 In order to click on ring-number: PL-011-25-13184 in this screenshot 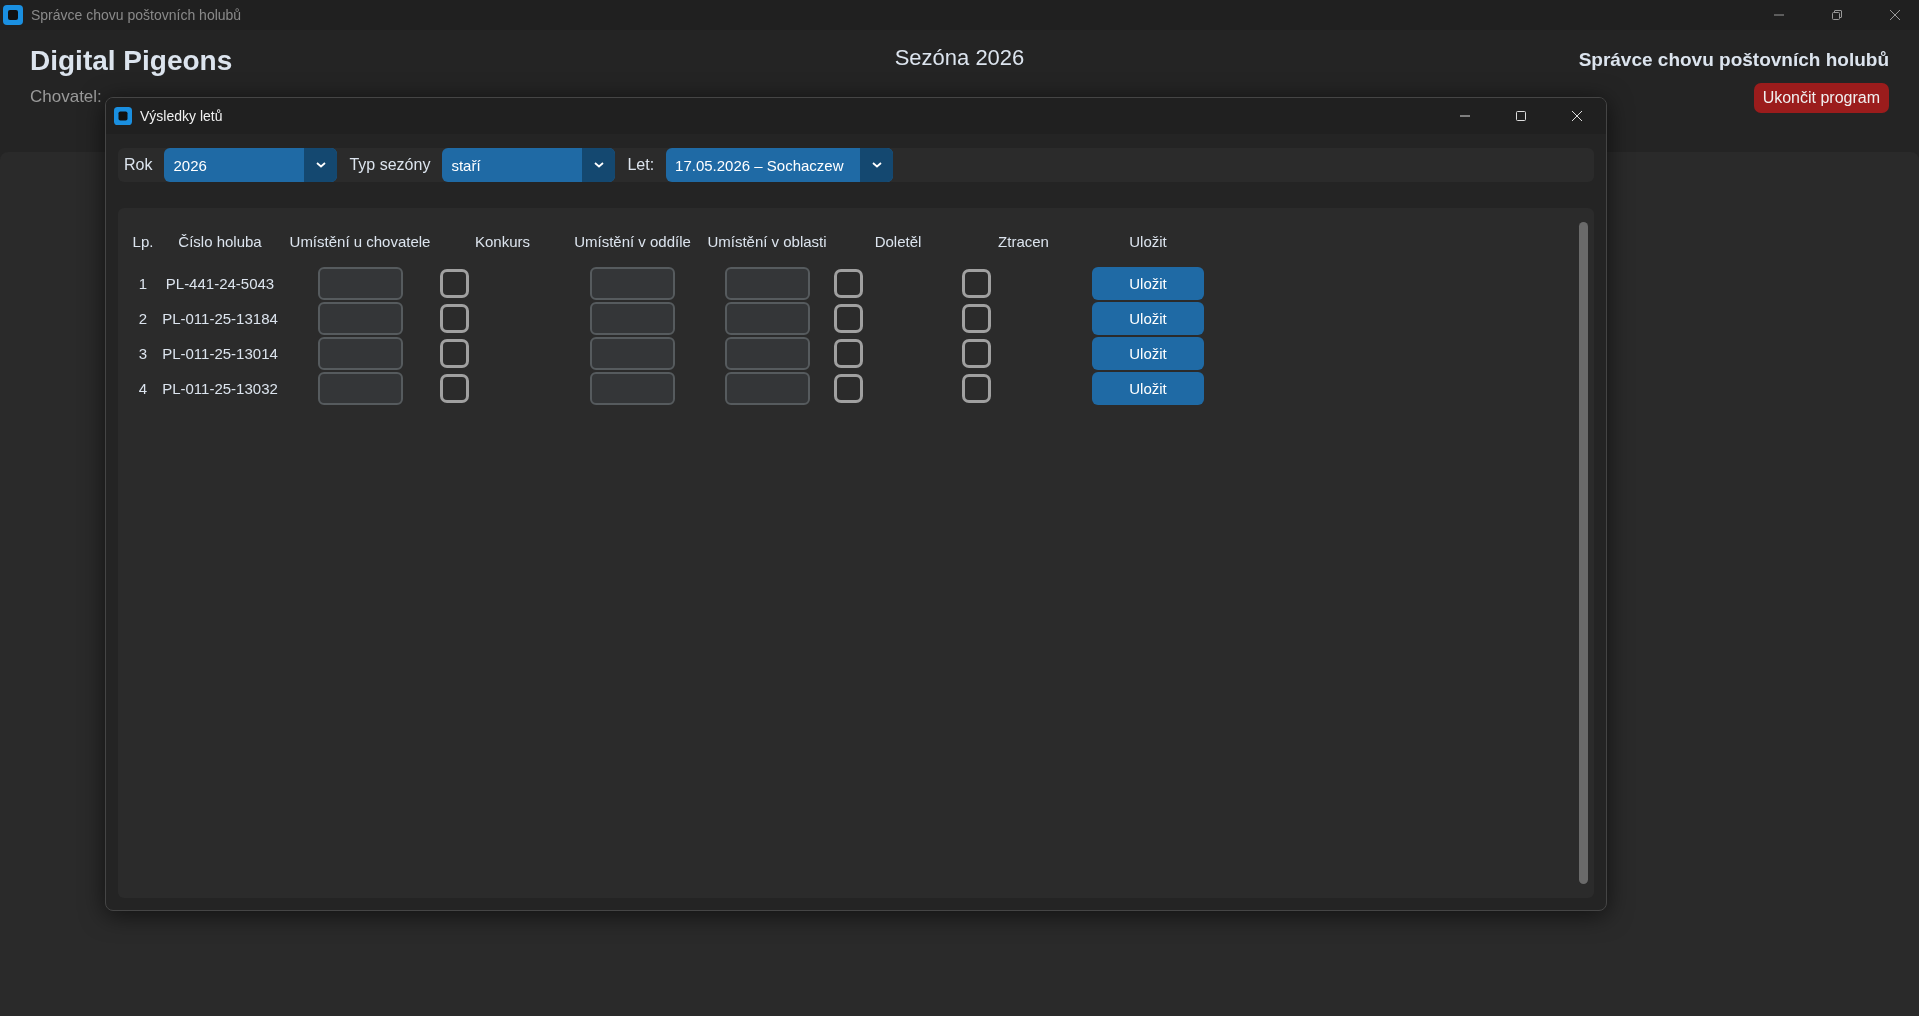, I will do `click(220, 318)`.